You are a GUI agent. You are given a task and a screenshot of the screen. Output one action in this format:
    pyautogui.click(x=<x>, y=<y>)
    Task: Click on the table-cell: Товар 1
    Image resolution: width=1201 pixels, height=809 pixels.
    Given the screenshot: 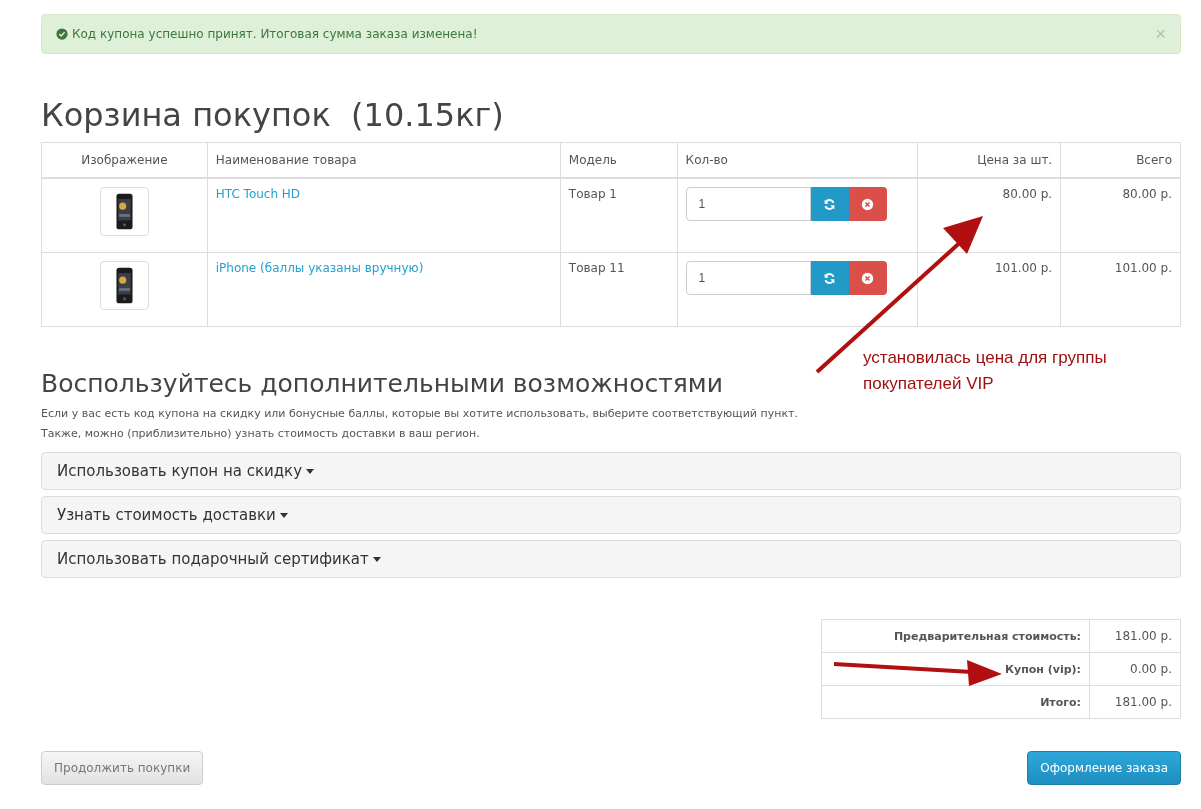 What is the action you would take?
    pyautogui.click(x=592, y=194)
    